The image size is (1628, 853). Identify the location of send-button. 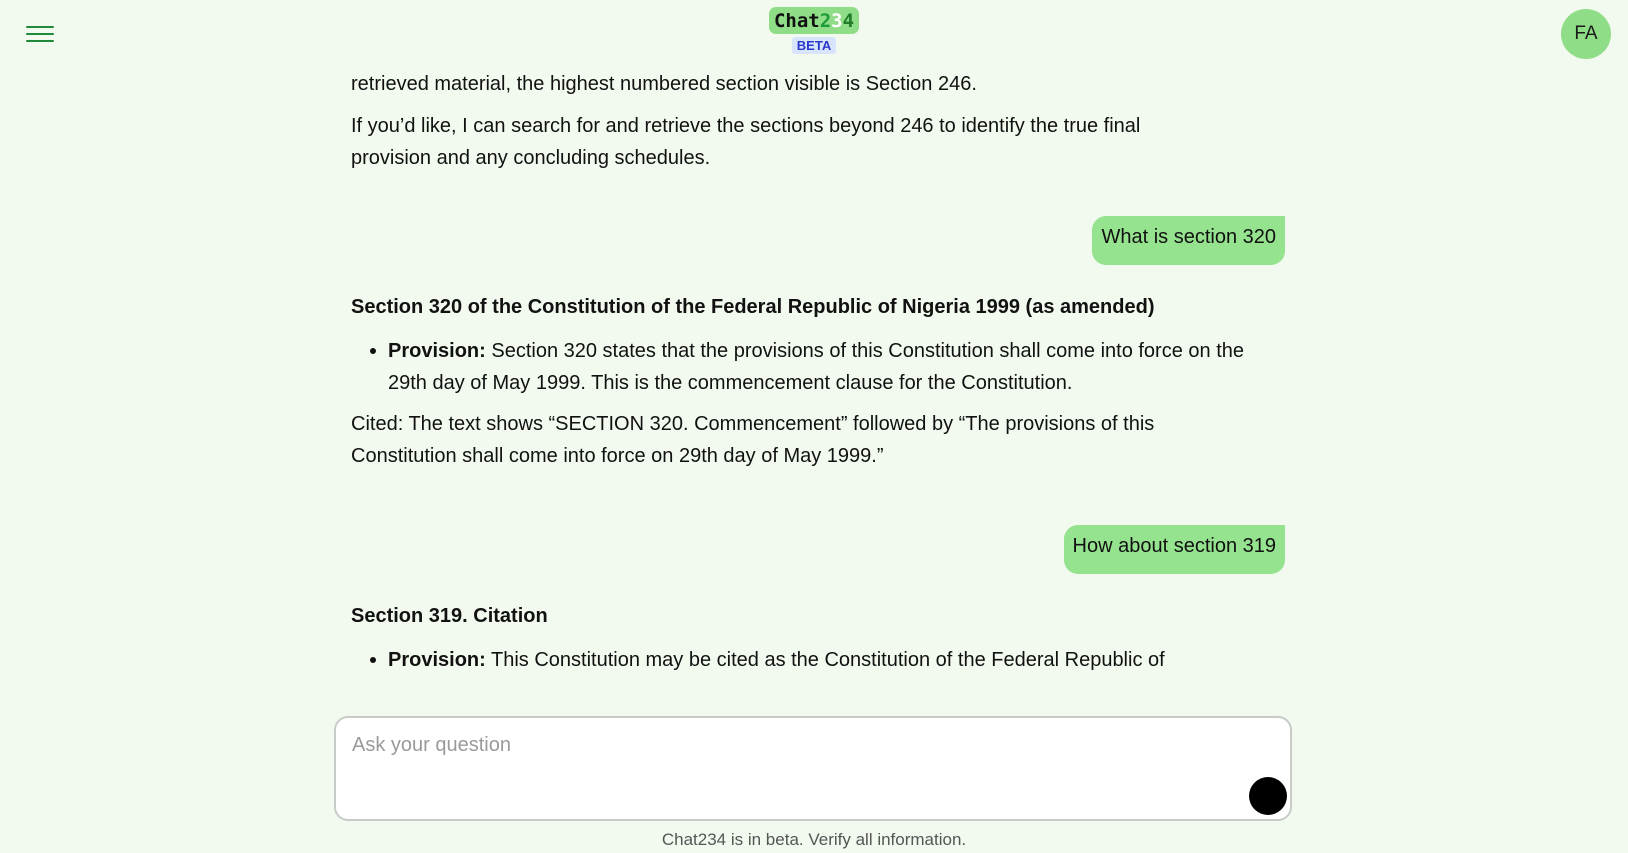
(1268, 796).